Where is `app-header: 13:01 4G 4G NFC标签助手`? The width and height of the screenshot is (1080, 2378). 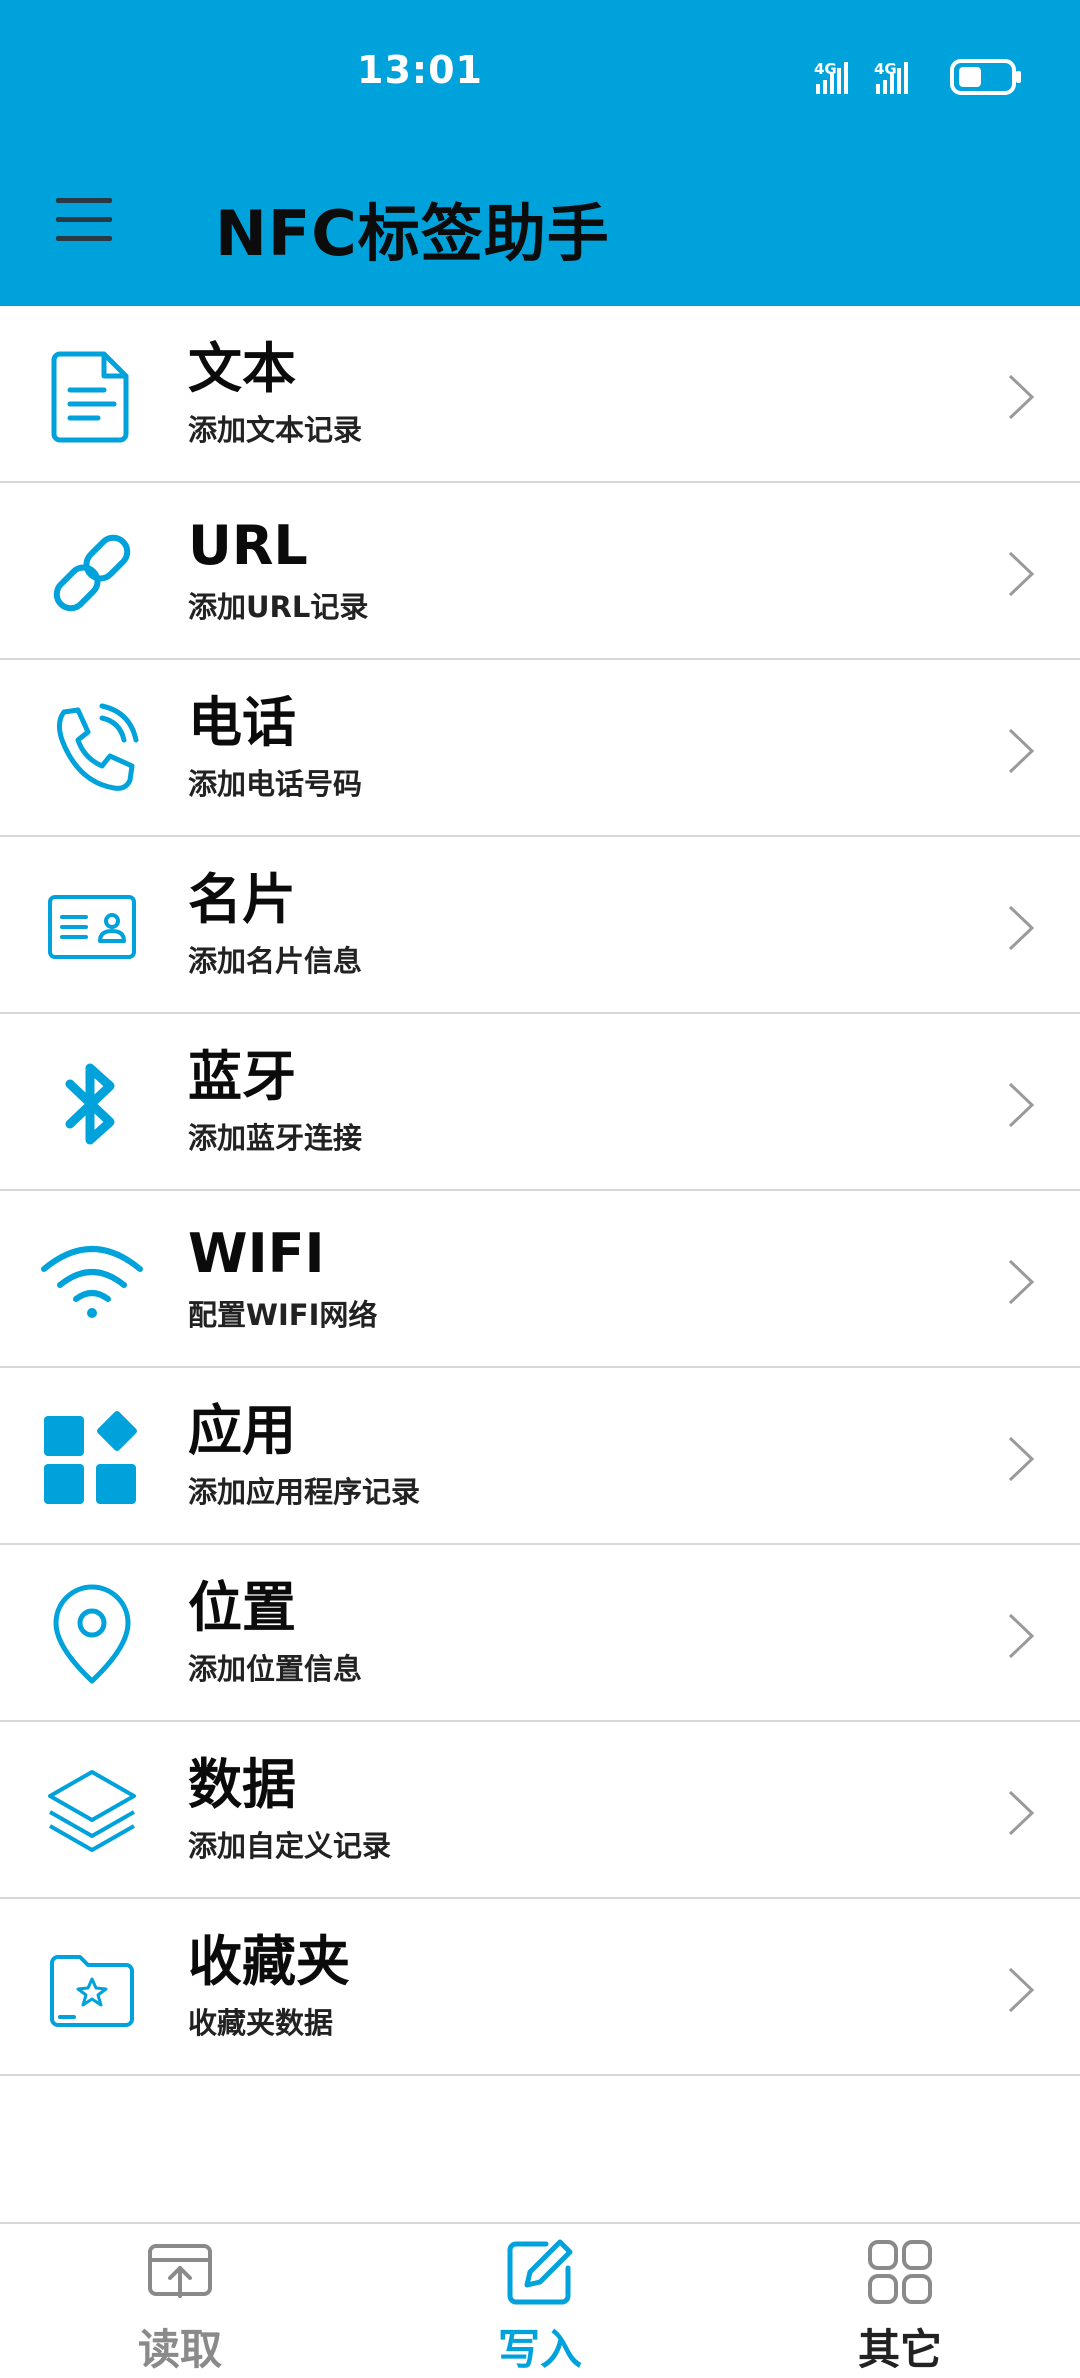 app-header: 13:01 4G 4G NFC标签助手 is located at coordinates (540, 153).